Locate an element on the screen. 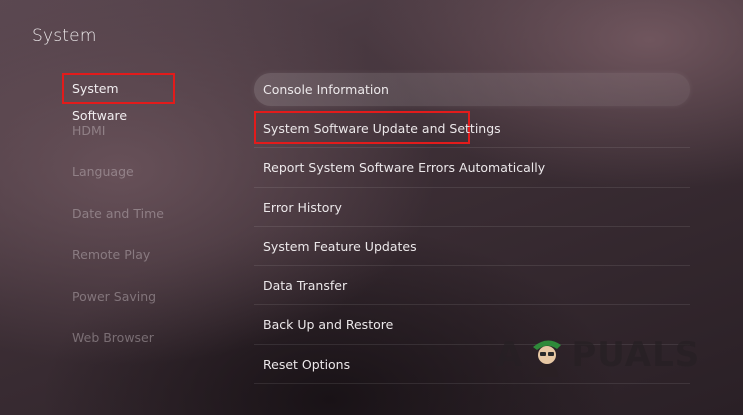 This screenshot has height=415, width=743. watermark-text-right: PUALS is located at coordinates (636, 355).